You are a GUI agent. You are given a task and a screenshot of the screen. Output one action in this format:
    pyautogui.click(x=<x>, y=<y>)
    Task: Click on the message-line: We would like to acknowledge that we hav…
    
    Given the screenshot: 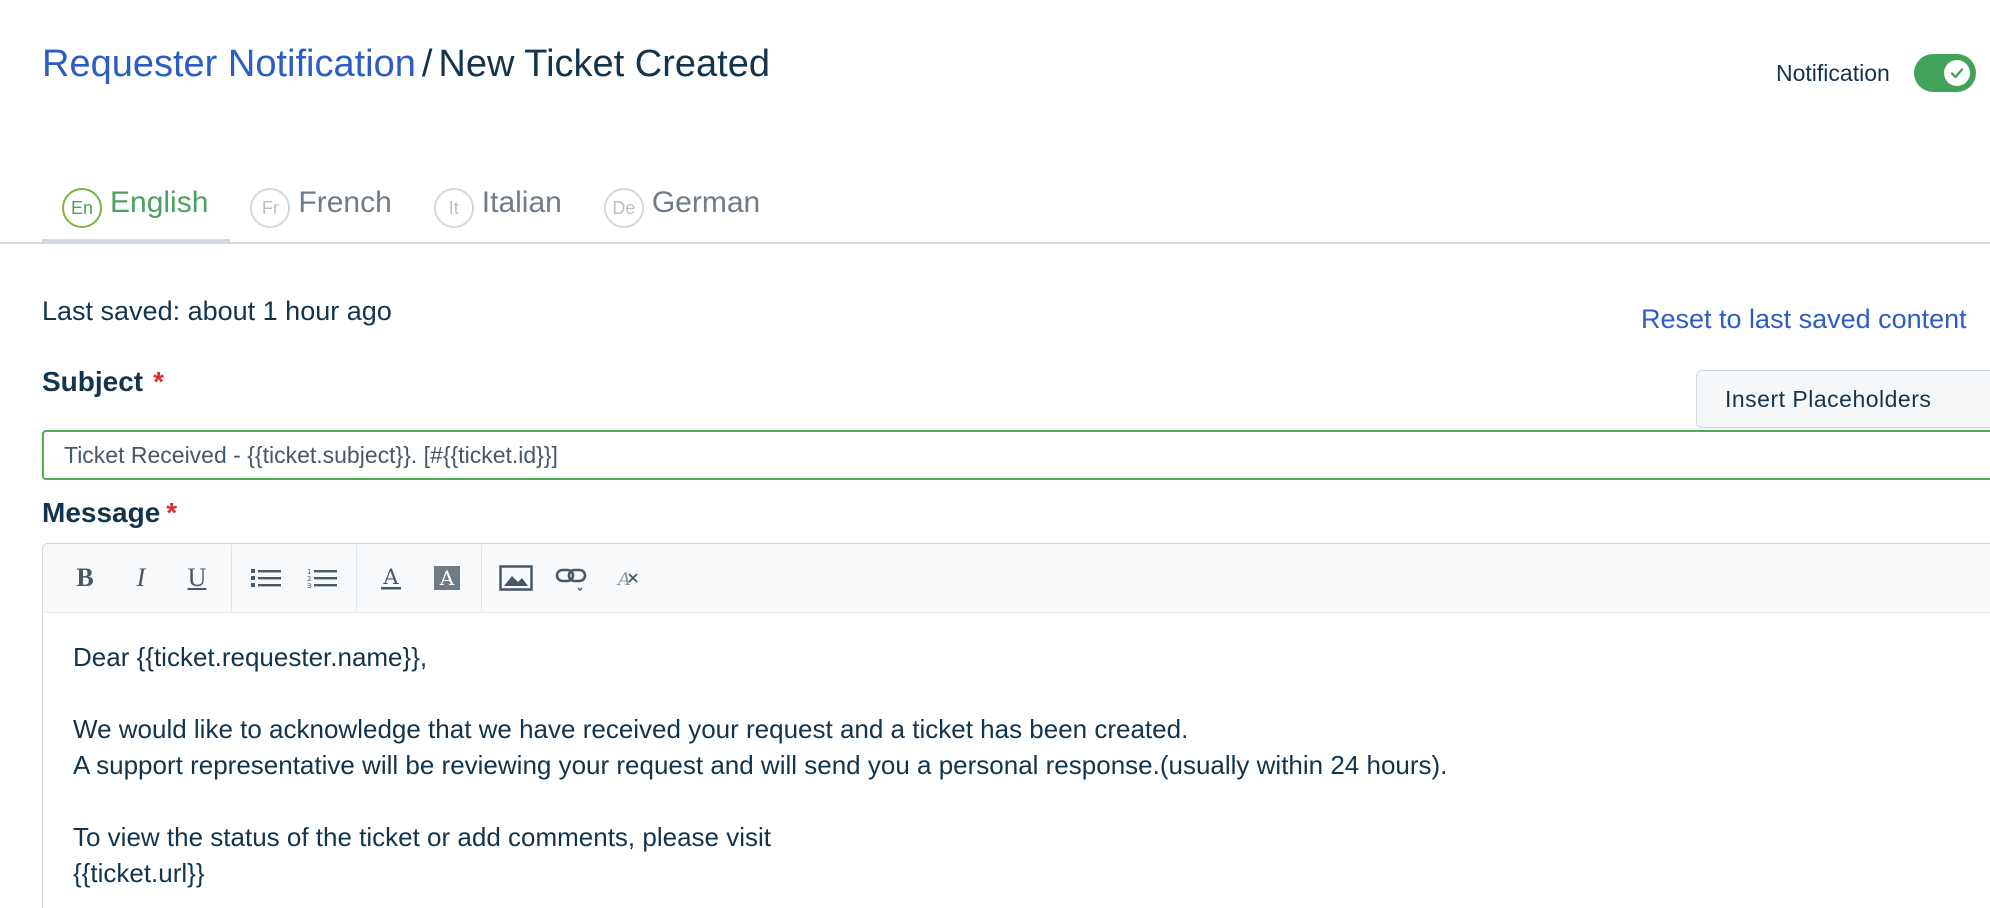 What is the action you would take?
    pyautogui.click(x=631, y=729)
    